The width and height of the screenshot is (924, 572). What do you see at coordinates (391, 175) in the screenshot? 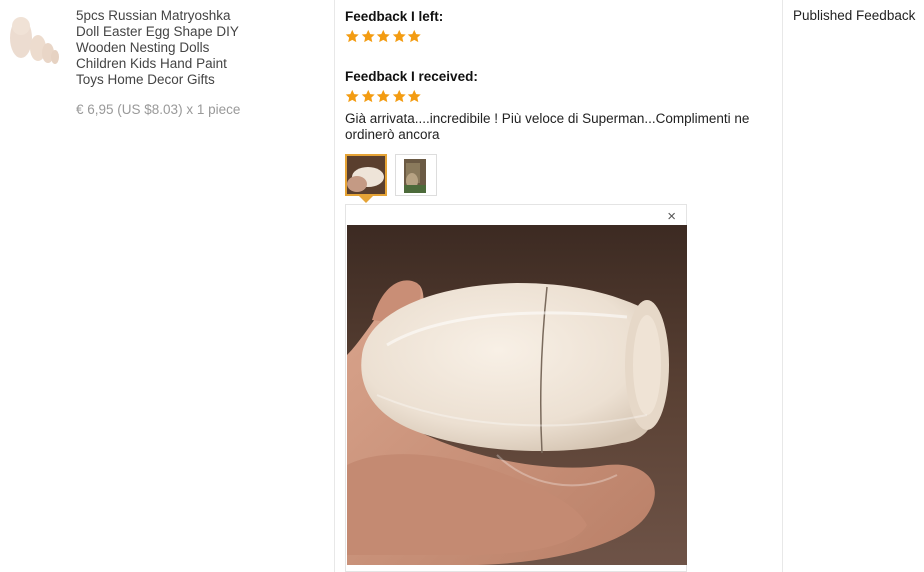
I see `photo-thumbnails` at bounding box center [391, 175].